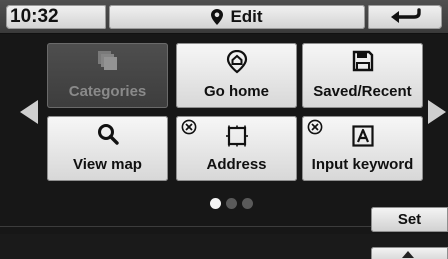  I want to click on input-keyword-tile: Input keyword, so click(362, 148).